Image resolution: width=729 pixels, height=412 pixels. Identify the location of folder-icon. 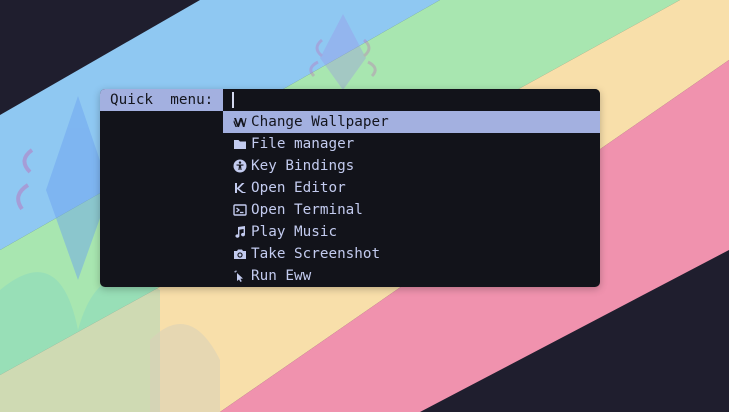
(240, 144).